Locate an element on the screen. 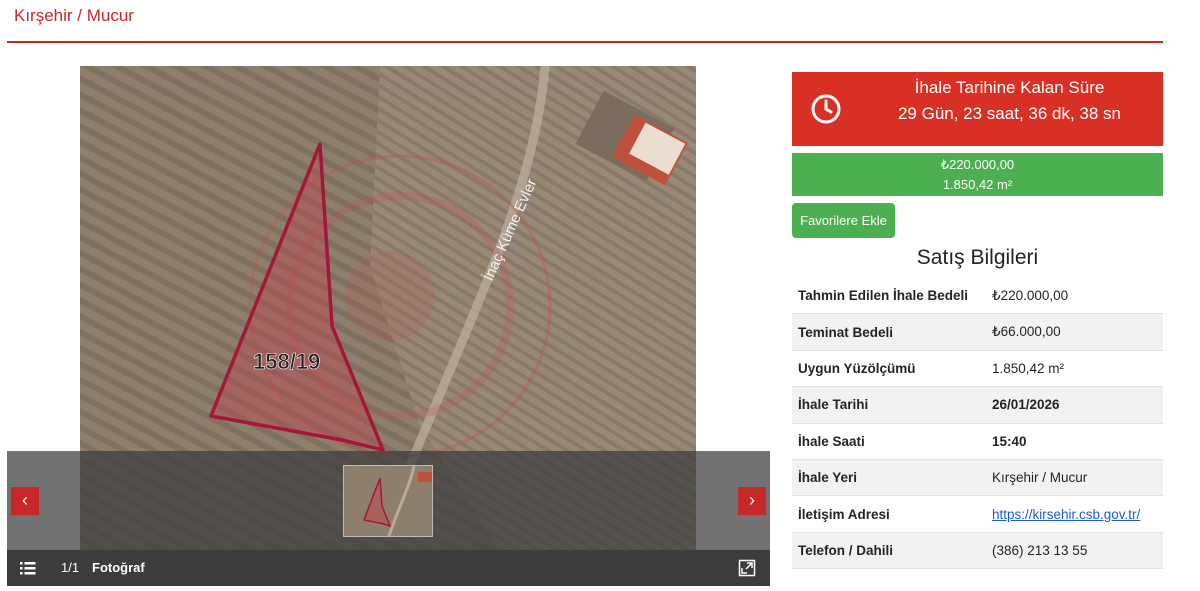 This screenshot has width=1200, height=591. thumbnail-strip is located at coordinates (388, 501).